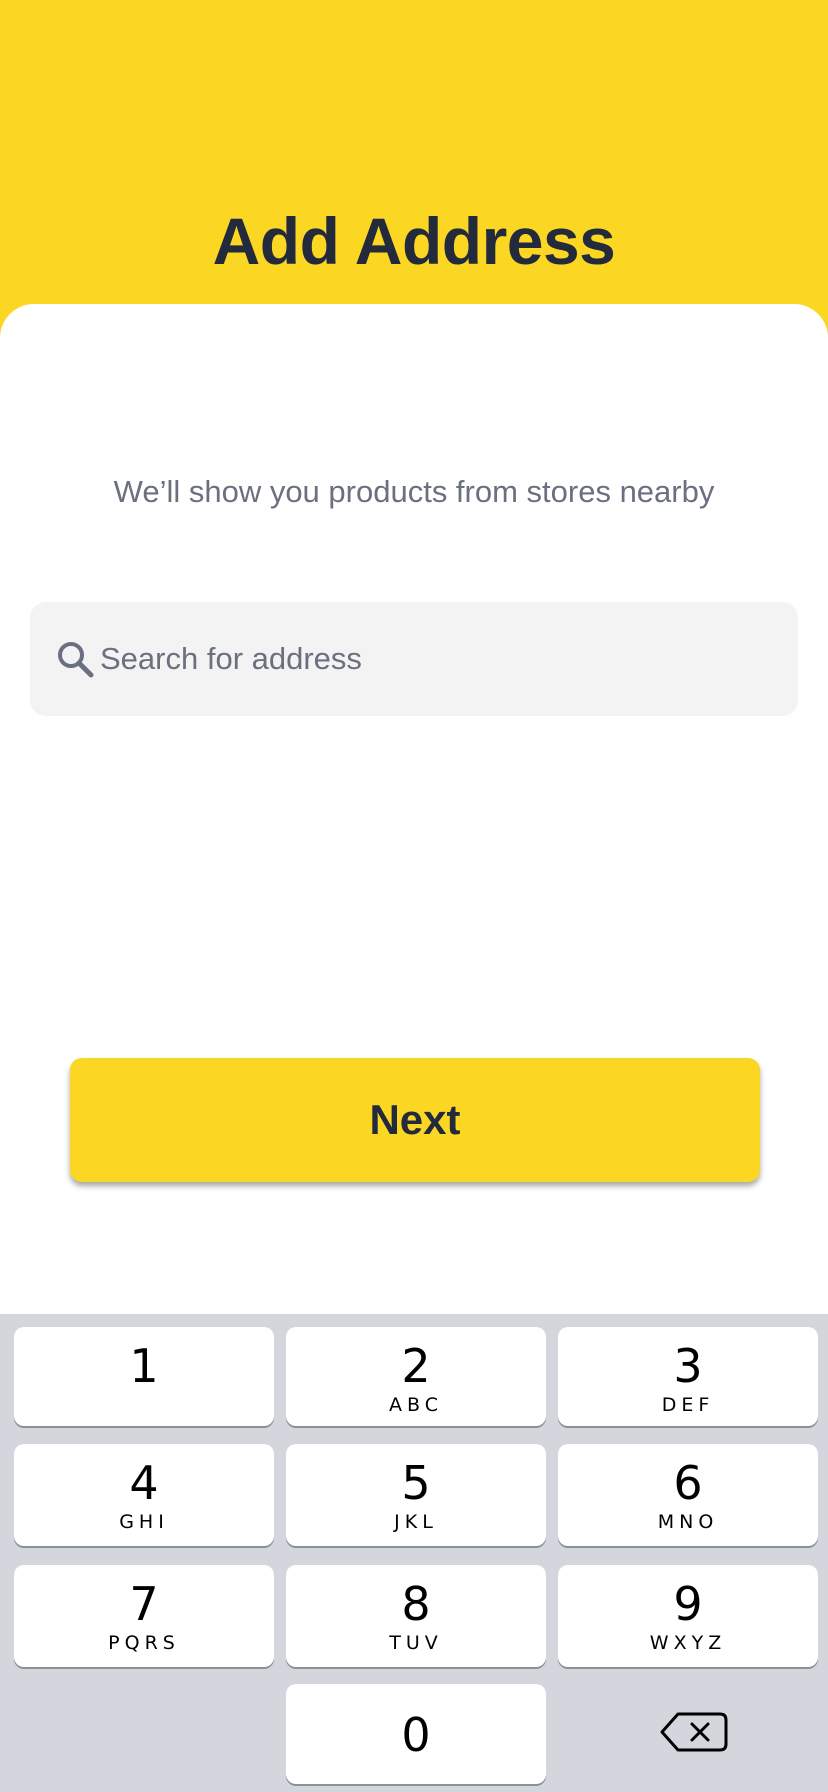 The width and height of the screenshot is (828, 1792). What do you see at coordinates (688, 1366) in the screenshot?
I see `key-3-number: 3` at bounding box center [688, 1366].